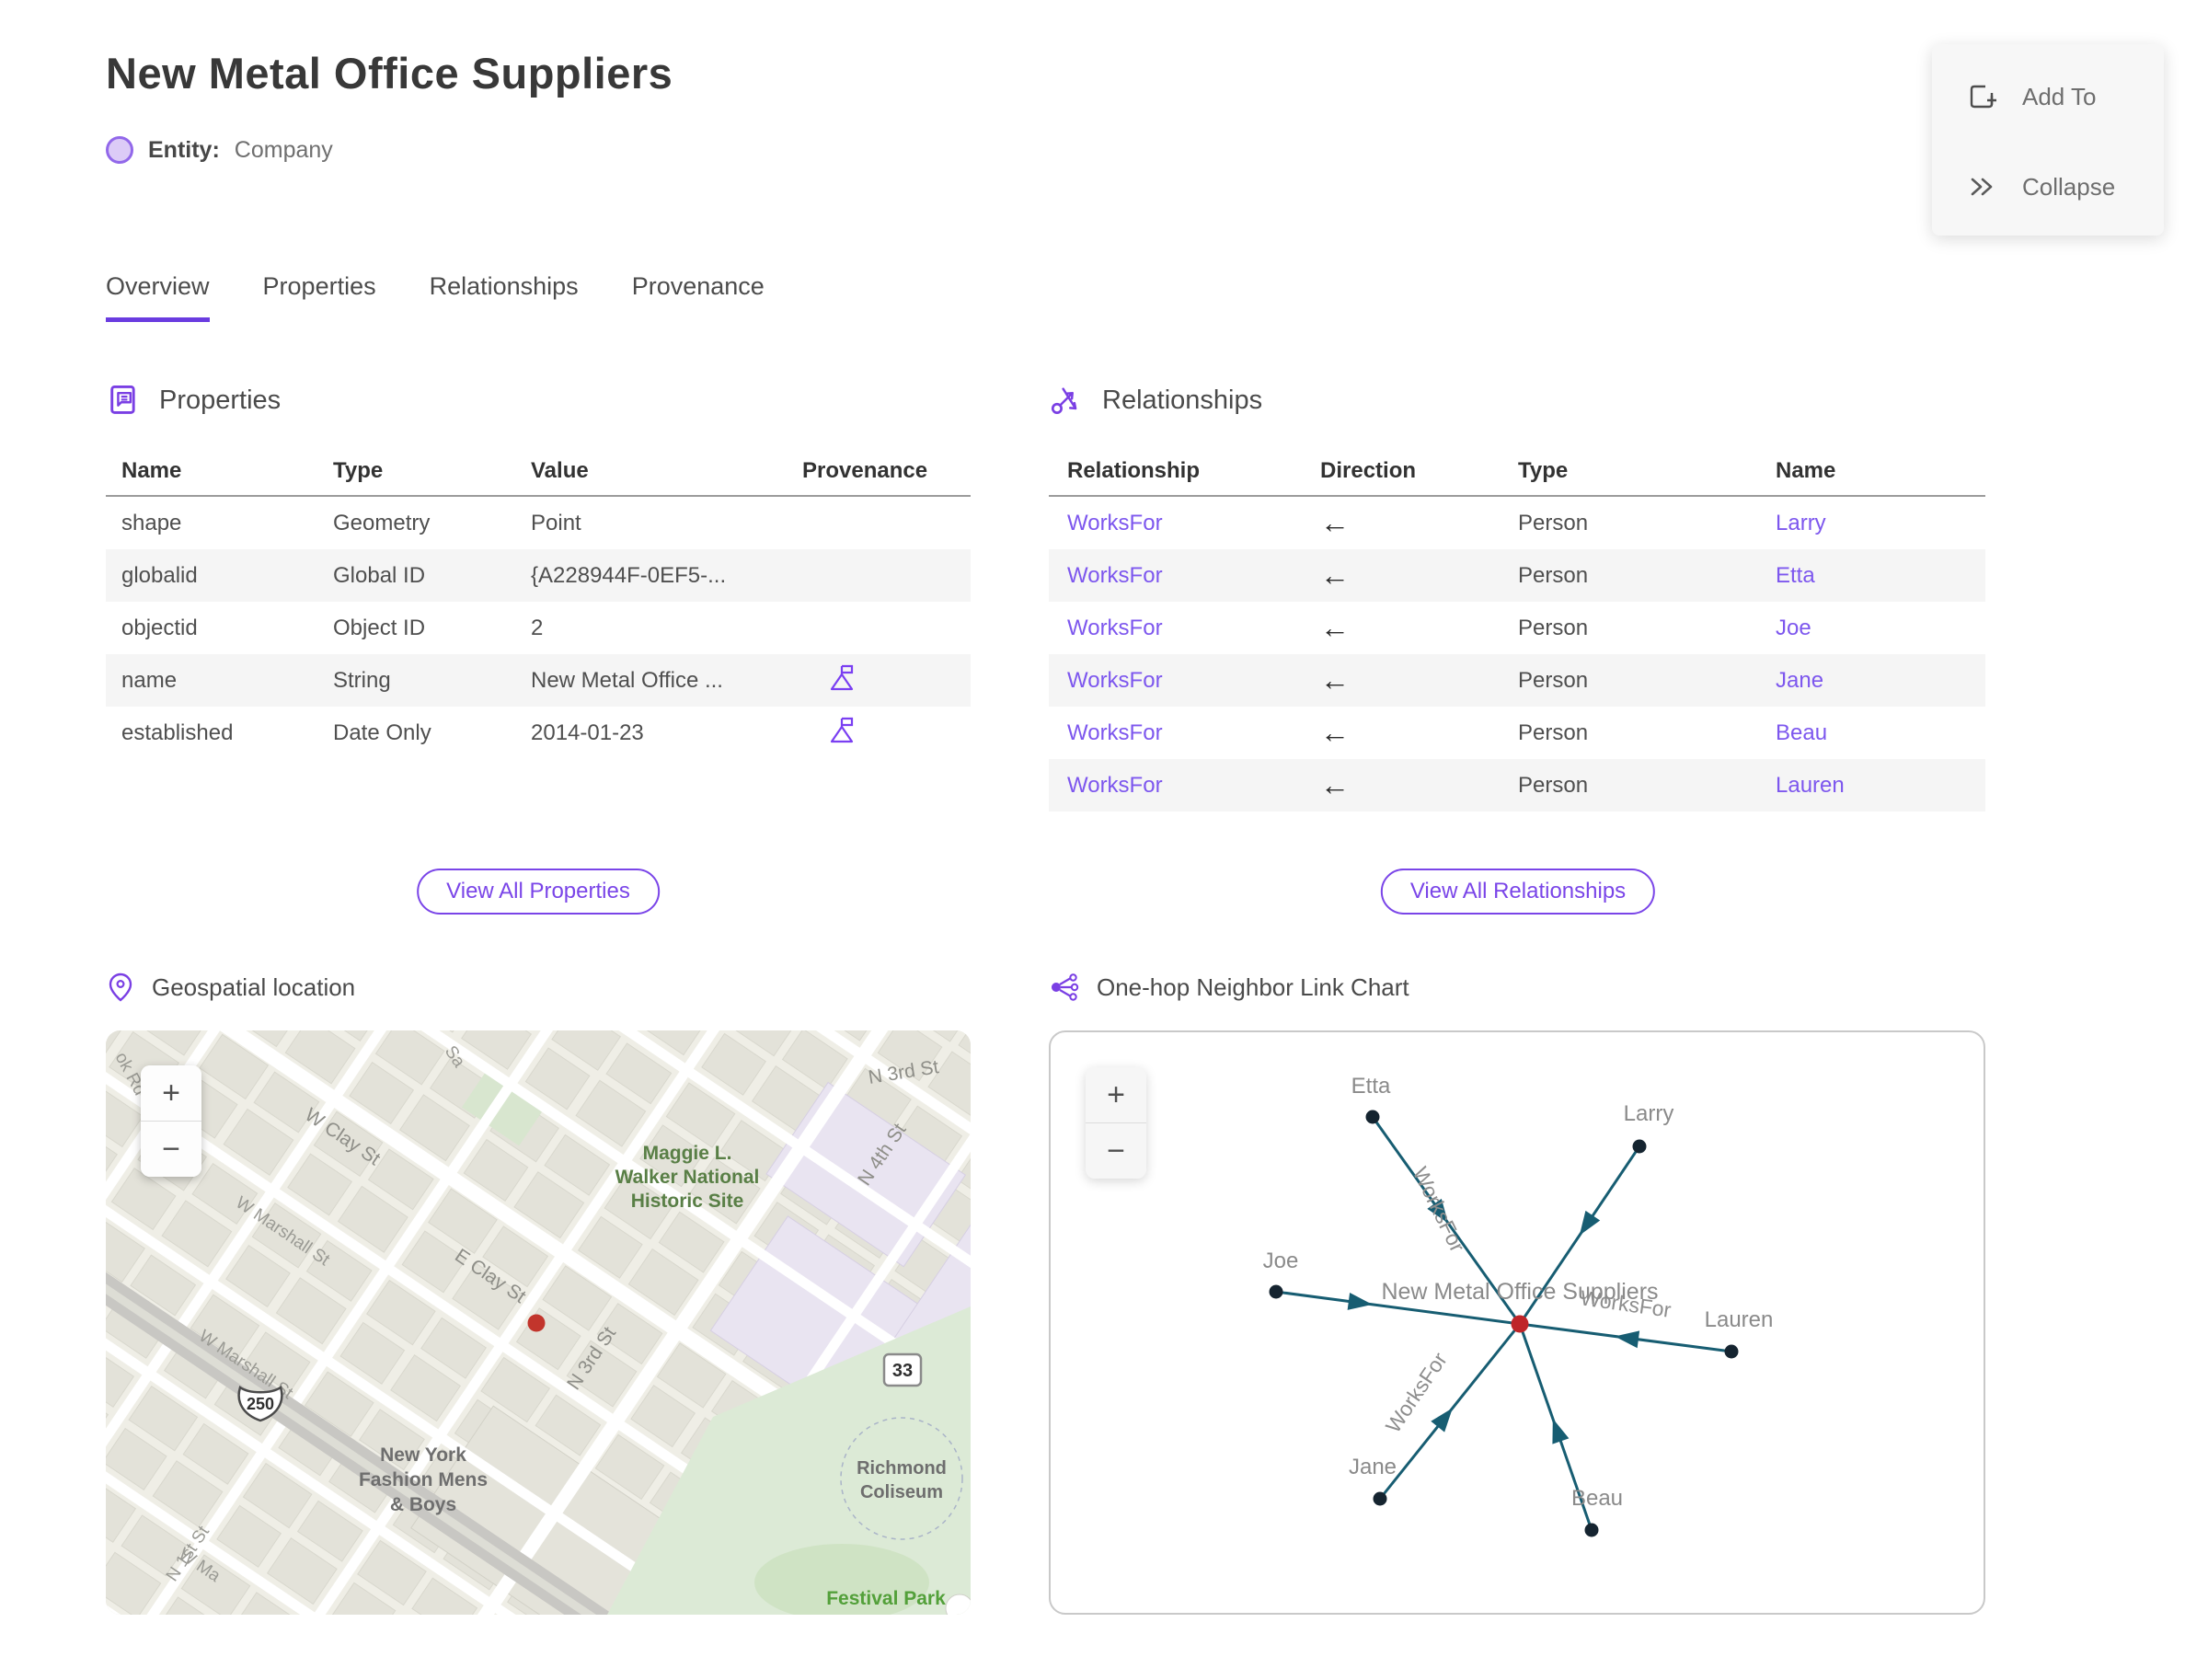  Describe the element at coordinates (1983, 97) in the screenshot. I see `add-to-icon` at that location.